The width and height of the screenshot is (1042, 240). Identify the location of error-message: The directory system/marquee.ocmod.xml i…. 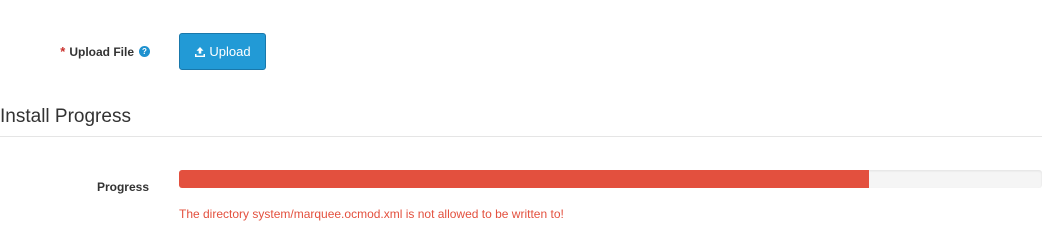
(371, 214).